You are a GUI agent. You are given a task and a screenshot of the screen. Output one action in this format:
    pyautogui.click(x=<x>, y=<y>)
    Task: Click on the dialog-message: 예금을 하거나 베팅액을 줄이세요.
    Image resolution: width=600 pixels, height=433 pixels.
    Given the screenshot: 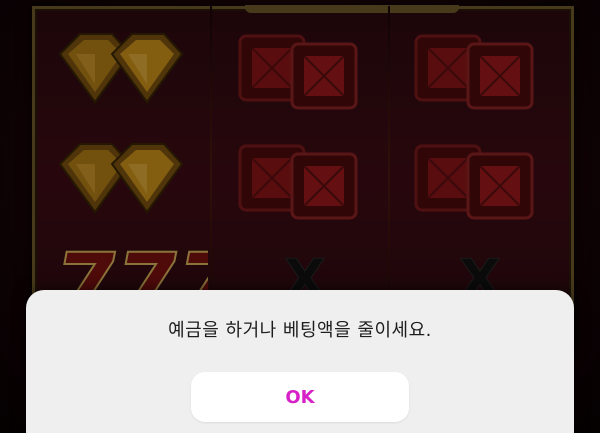 What is the action you would take?
    pyautogui.click(x=300, y=330)
    